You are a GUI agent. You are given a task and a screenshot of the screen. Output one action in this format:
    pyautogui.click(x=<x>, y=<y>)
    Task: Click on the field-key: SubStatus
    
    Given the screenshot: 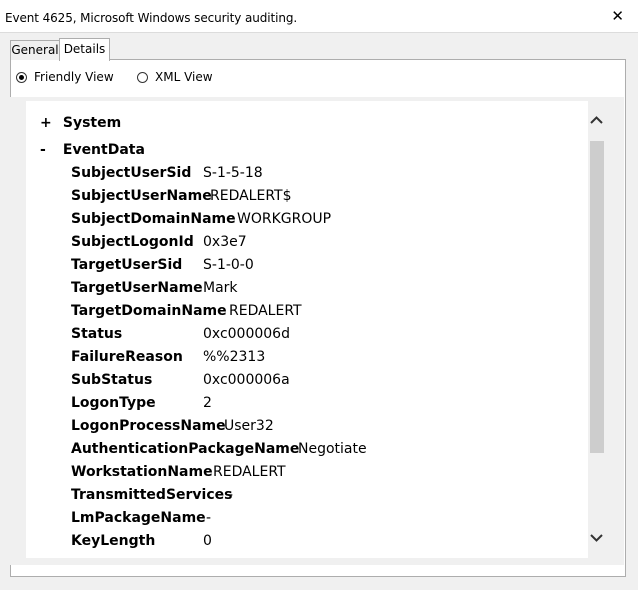 What is the action you would take?
    pyautogui.click(x=112, y=380)
    